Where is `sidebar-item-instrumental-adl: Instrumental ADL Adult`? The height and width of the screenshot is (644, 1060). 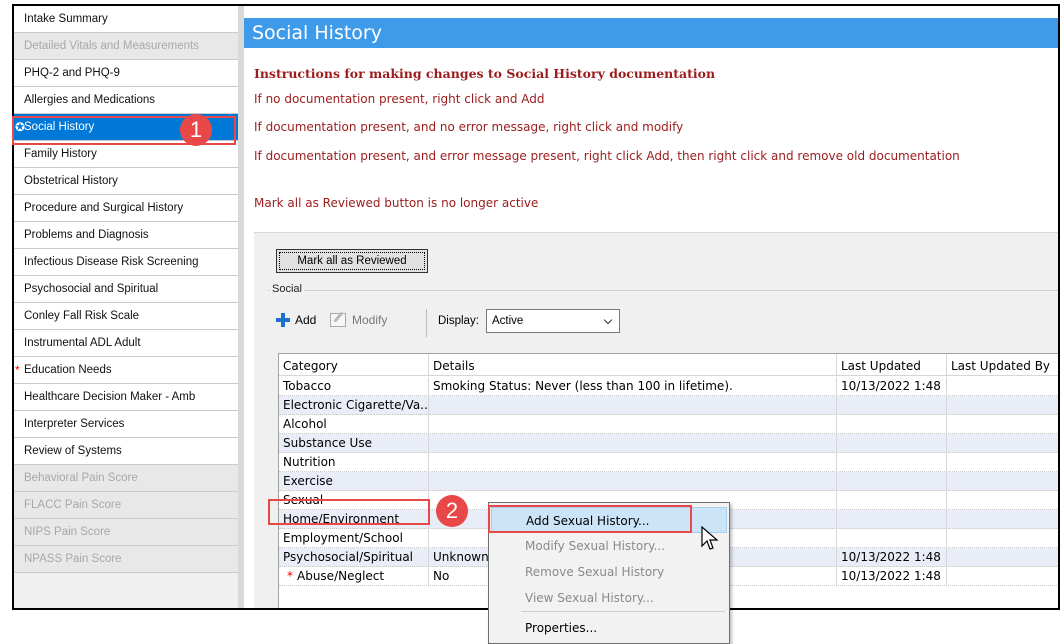 sidebar-item-instrumental-adl: Instrumental ADL Adult is located at coordinates (126, 343).